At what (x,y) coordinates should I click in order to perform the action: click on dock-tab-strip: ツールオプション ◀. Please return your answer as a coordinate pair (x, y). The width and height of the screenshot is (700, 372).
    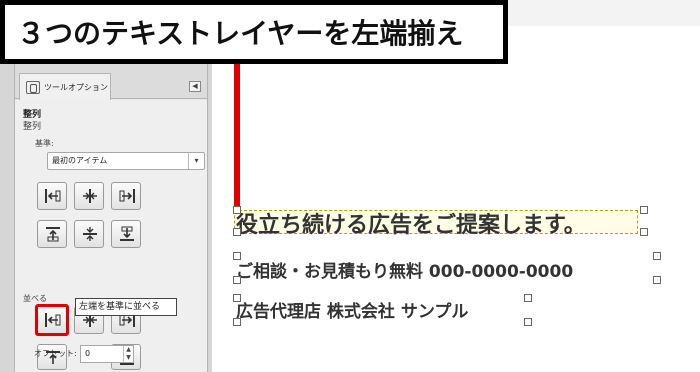
    Looking at the image, I should click on (111, 81).